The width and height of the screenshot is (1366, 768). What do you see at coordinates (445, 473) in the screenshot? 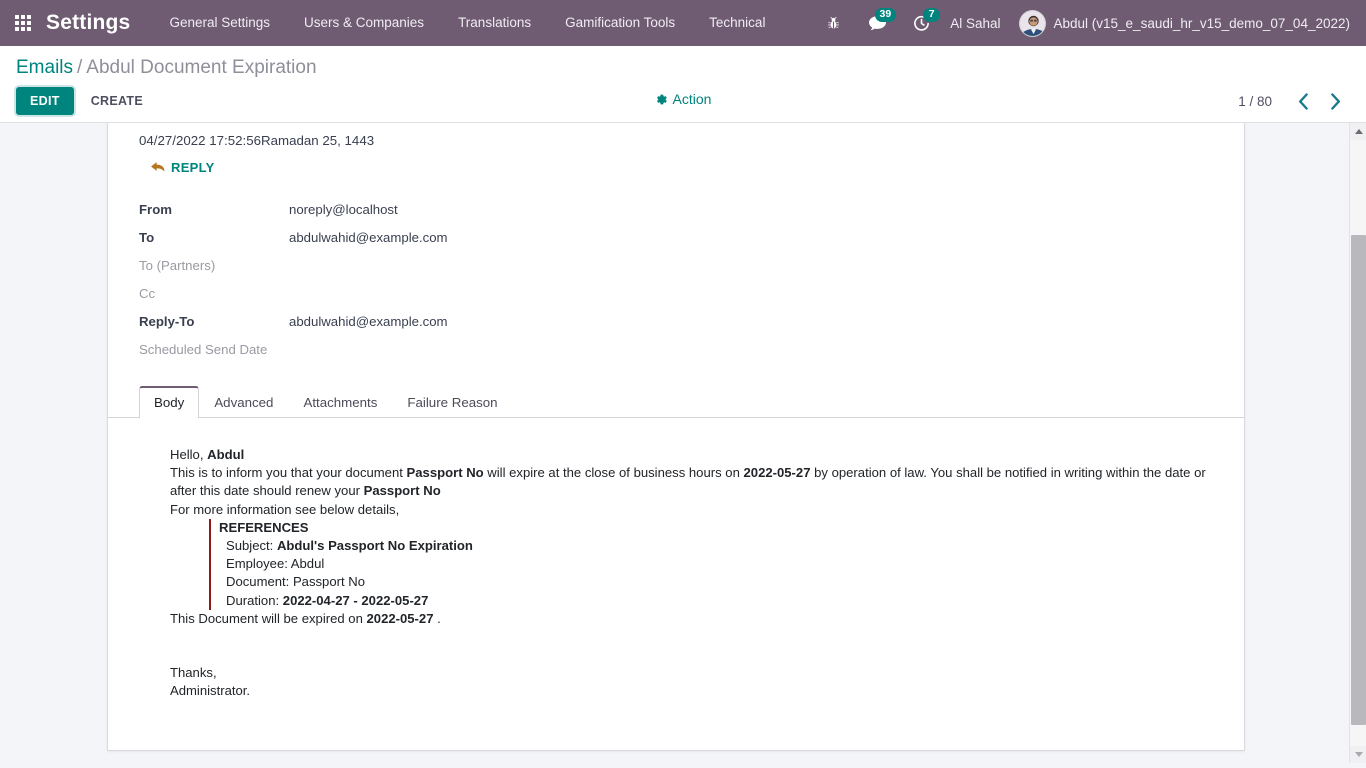
I see `p1-document-1: Passport No` at bounding box center [445, 473].